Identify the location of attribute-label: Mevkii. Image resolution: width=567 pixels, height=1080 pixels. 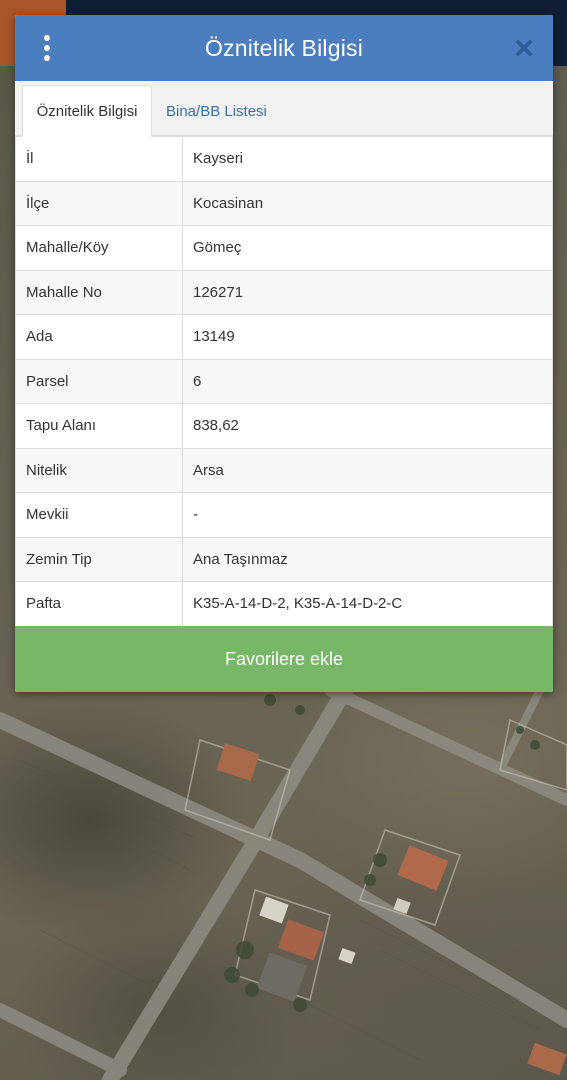
(99, 515).